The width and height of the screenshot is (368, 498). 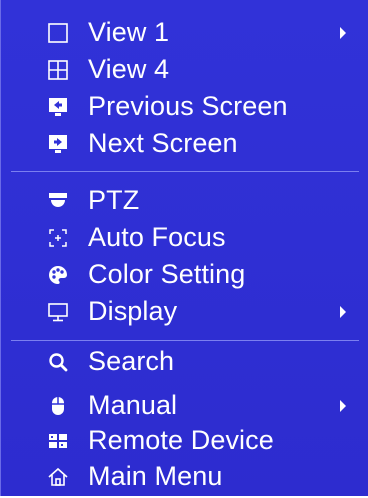 What do you see at coordinates (58, 275) in the screenshot?
I see `palette-icon` at bounding box center [58, 275].